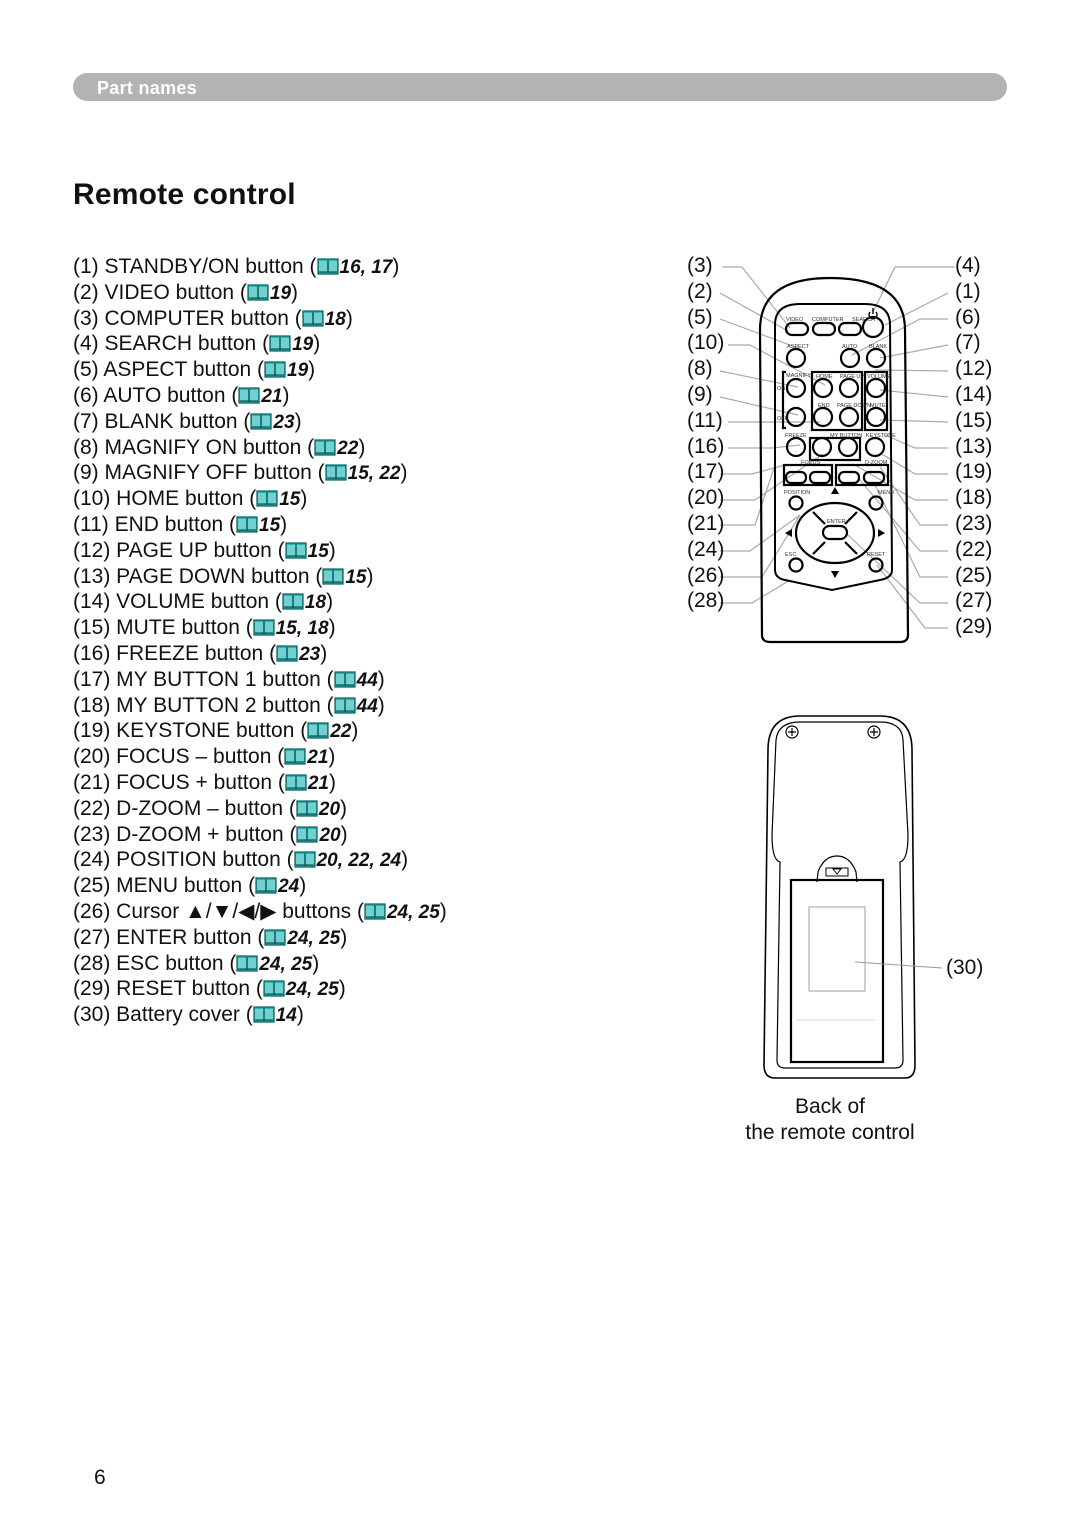 This screenshot has height=1532, width=1080. Describe the element at coordinates (876, 417) in the screenshot. I see `mute-button` at that location.